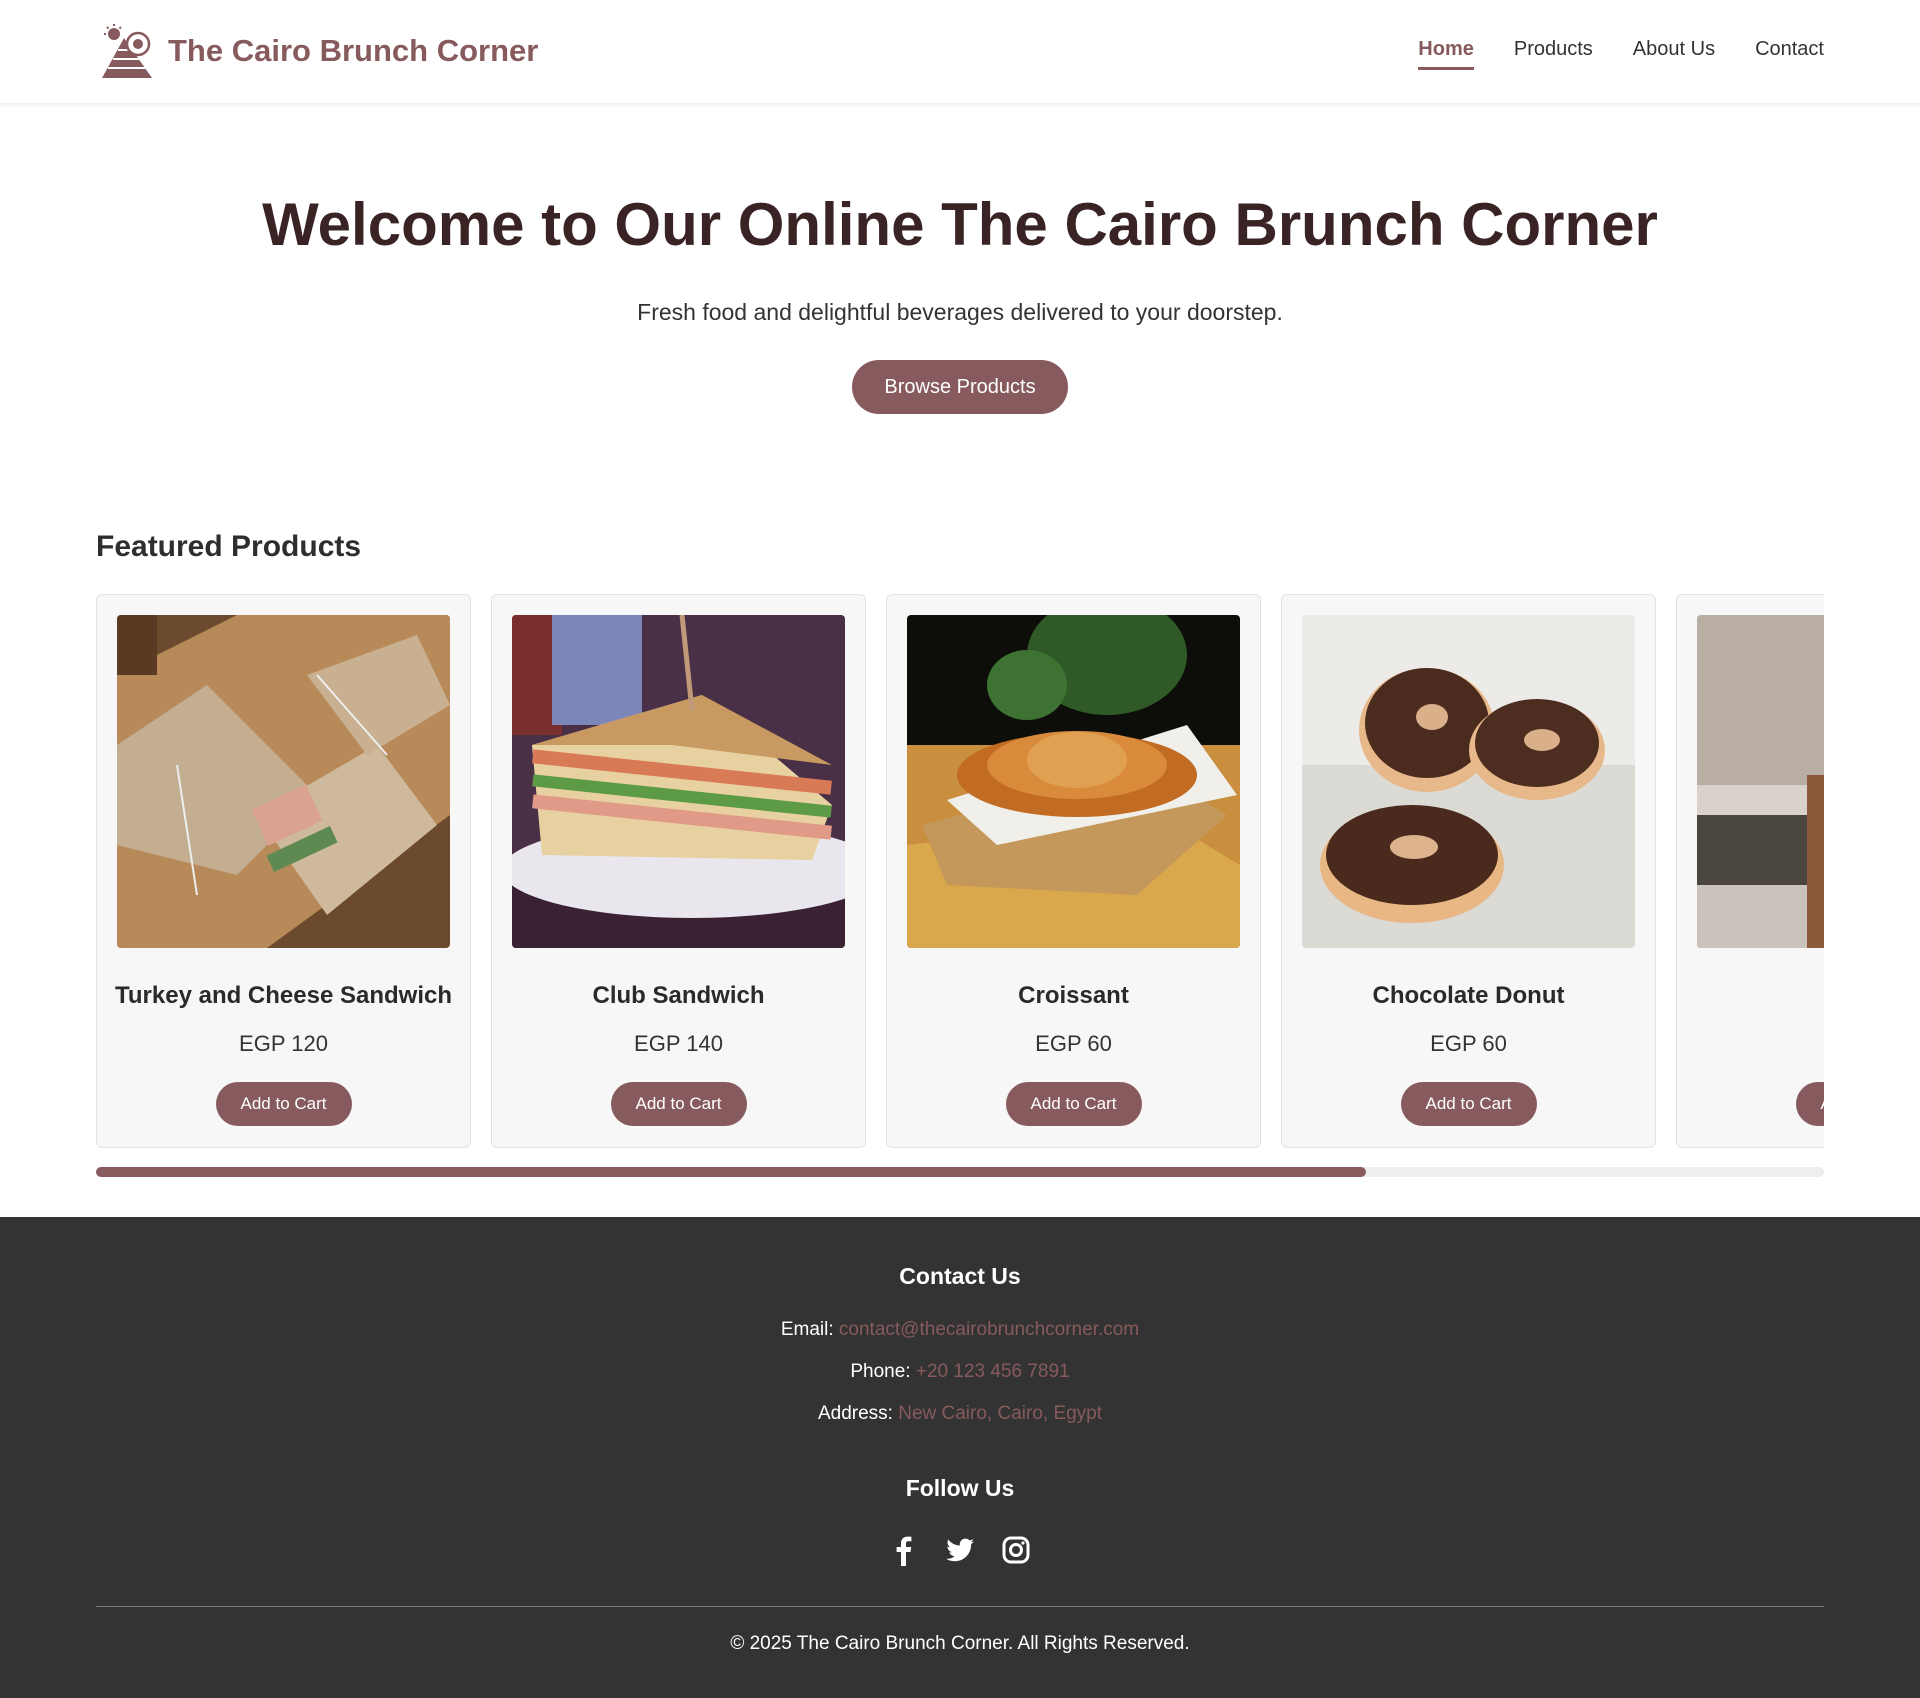  Describe the element at coordinates (1468, 781) in the screenshot. I see `chocolate-donuts-photo` at that location.